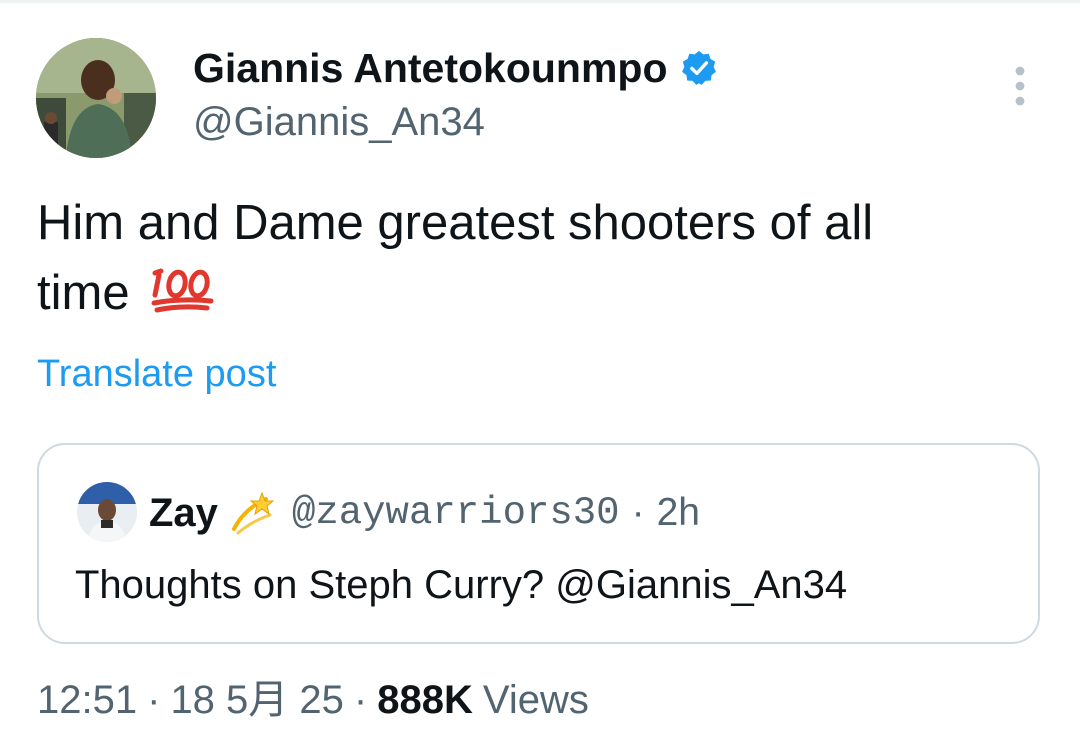  What do you see at coordinates (699, 68) in the screenshot?
I see `verified-badge-icon` at bounding box center [699, 68].